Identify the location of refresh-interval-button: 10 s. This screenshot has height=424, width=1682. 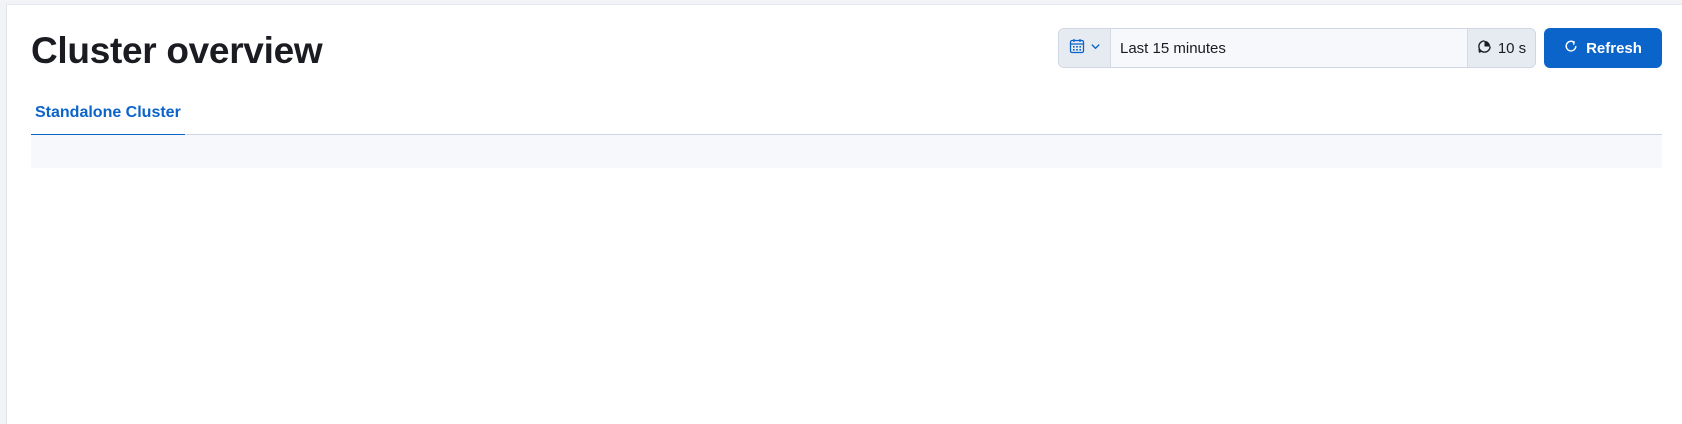
(1501, 48).